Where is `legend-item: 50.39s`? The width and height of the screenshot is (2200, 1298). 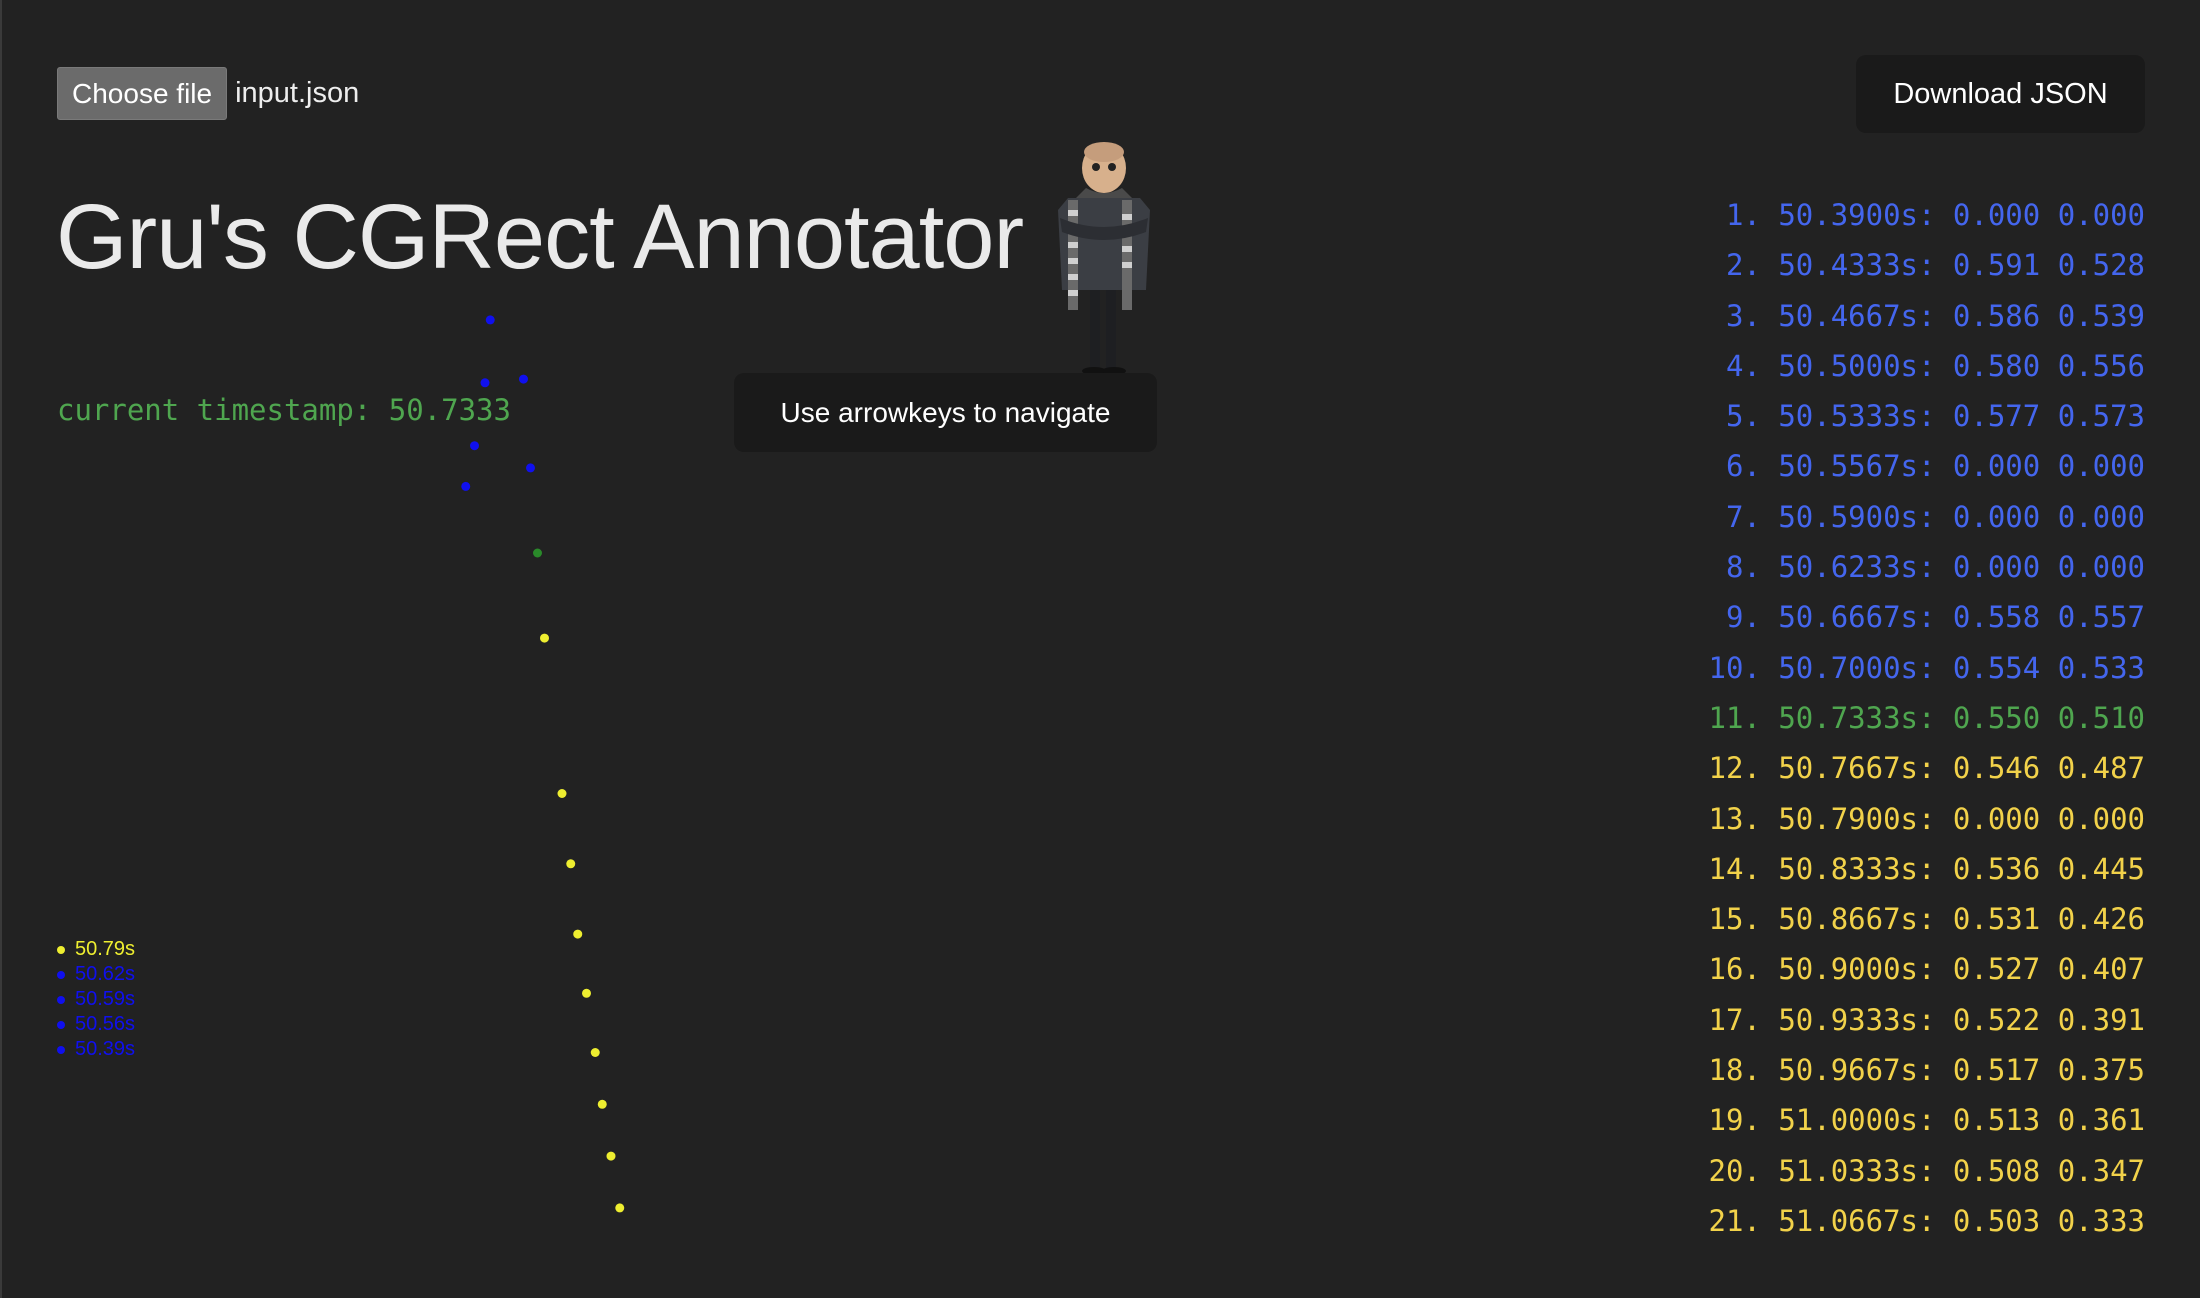
legend-item: 50.39s is located at coordinates (96, 1049).